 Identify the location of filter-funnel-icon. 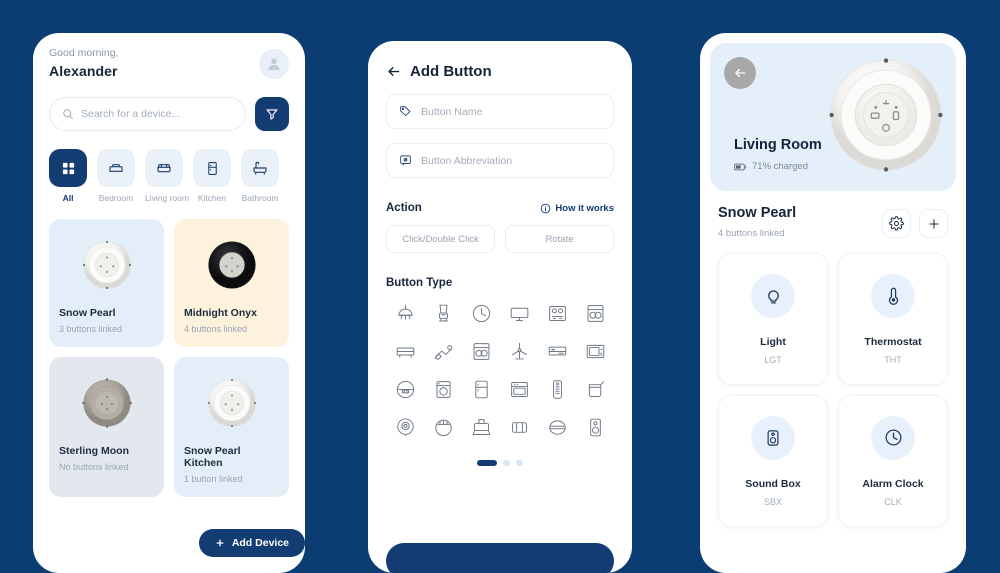
(272, 114).